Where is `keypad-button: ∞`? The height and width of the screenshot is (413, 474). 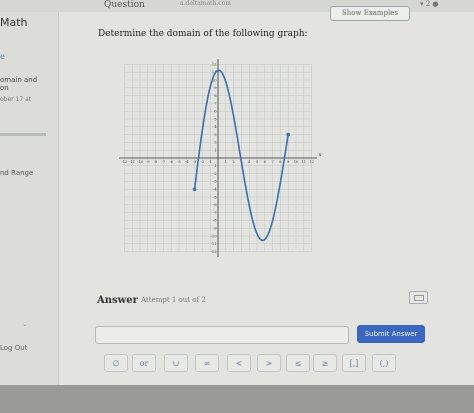 keypad-button: ∞ is located at coordinates (207, 363).